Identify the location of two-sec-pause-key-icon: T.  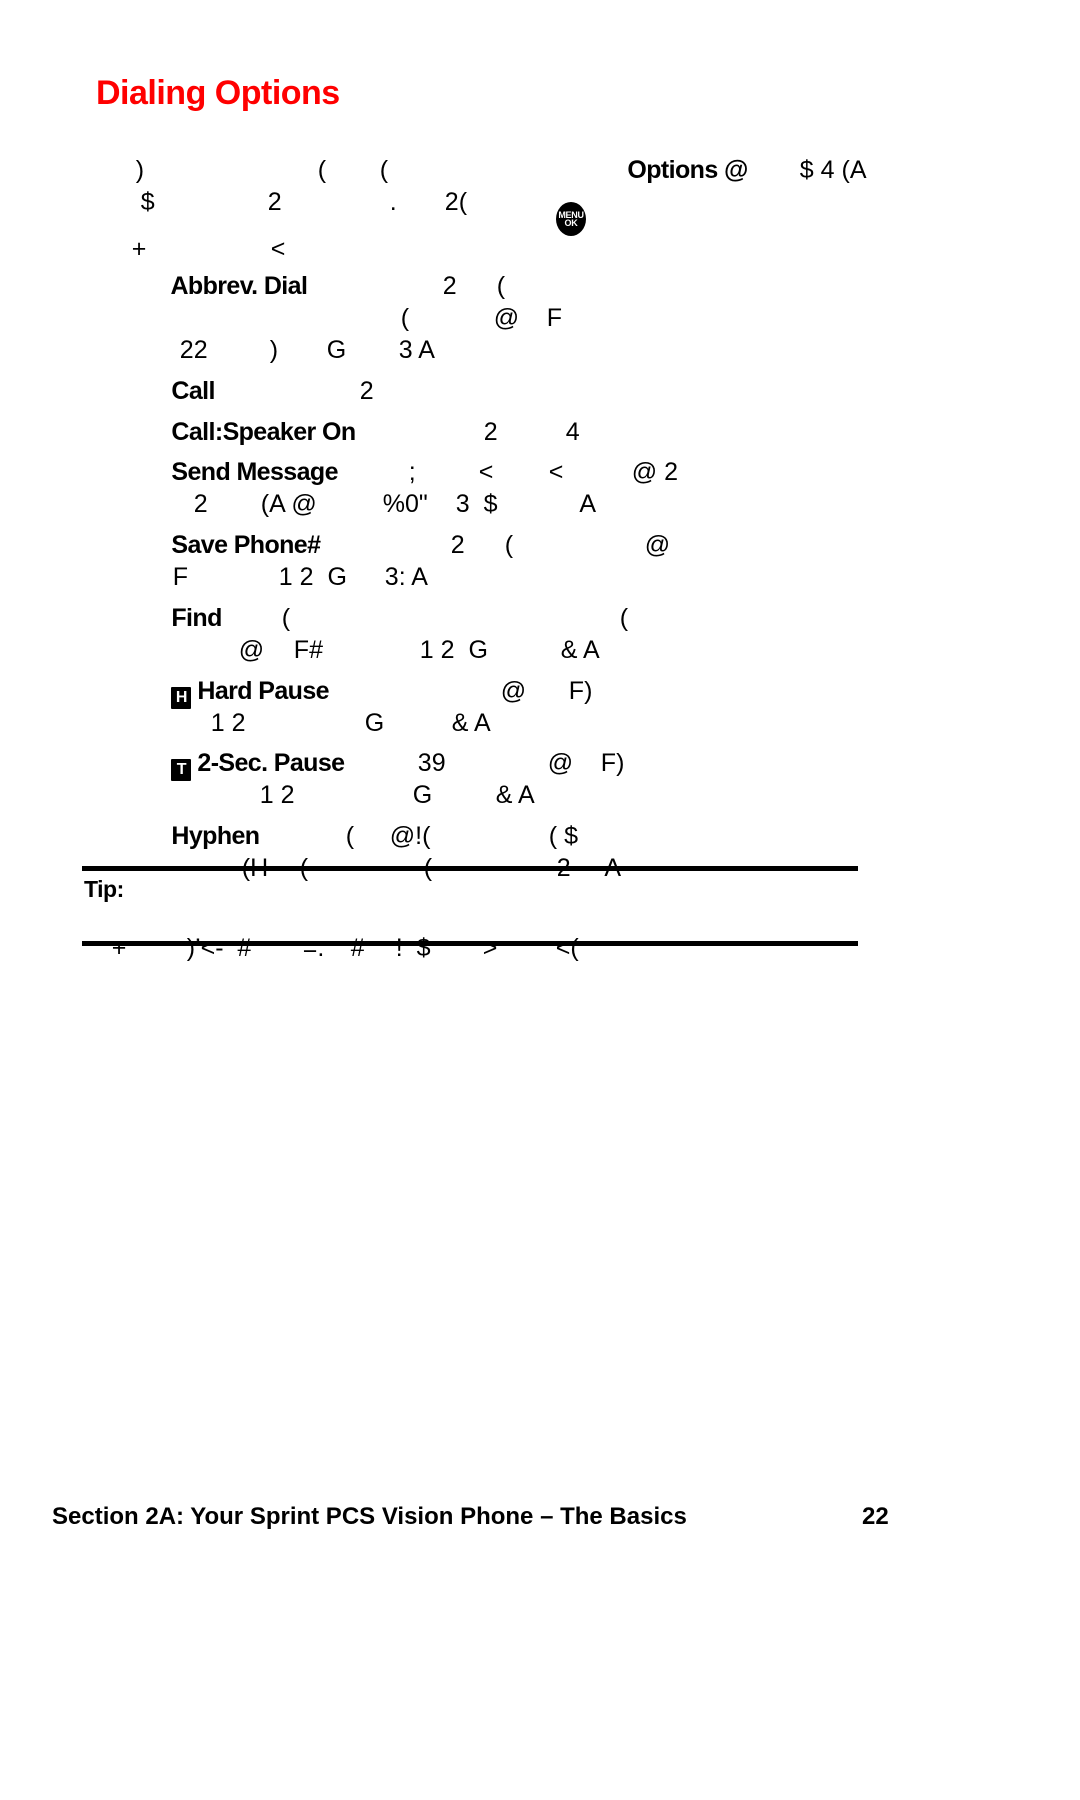
(181, 770).